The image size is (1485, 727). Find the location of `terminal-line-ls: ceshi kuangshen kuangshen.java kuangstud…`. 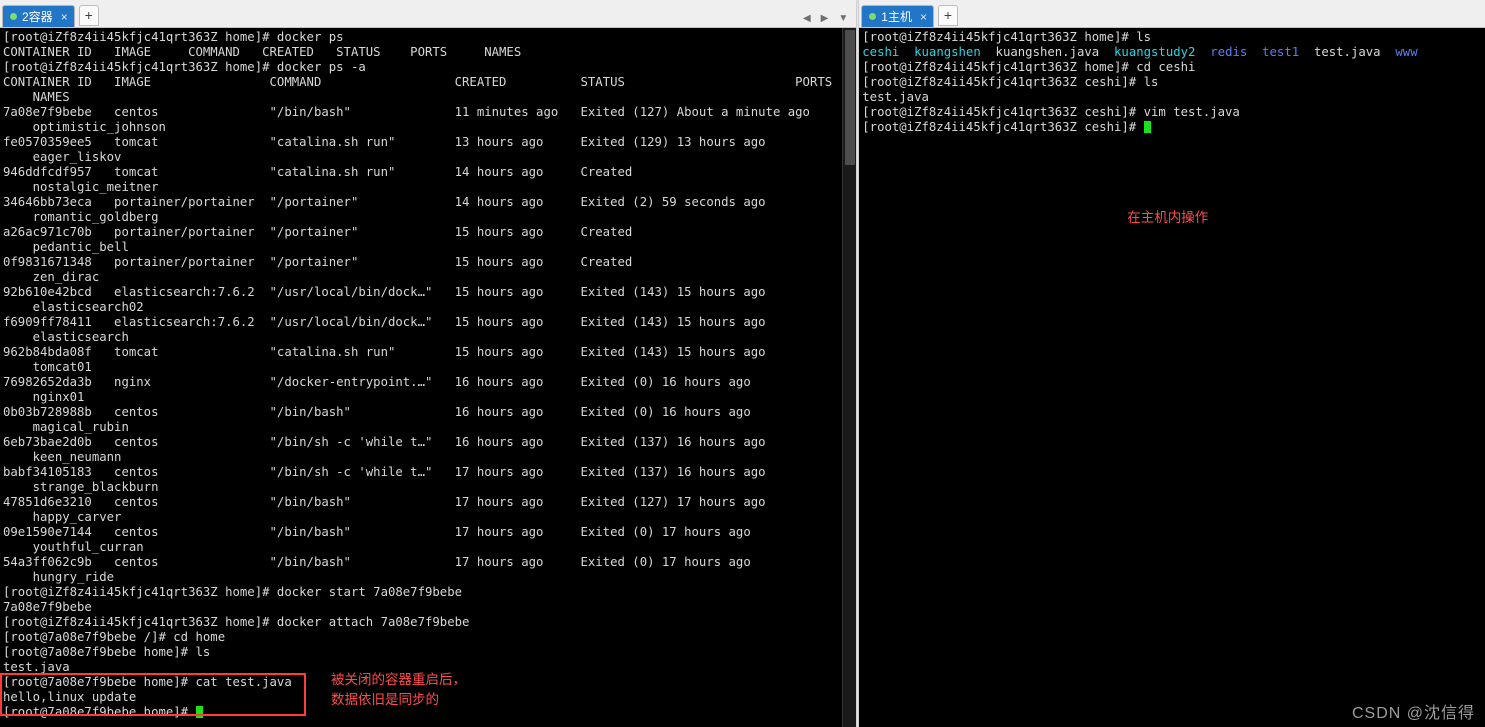

terminal-line-ls: ceshi kuangshen kuangshen.java kuangstud… is located at coordinates (1140, 52).